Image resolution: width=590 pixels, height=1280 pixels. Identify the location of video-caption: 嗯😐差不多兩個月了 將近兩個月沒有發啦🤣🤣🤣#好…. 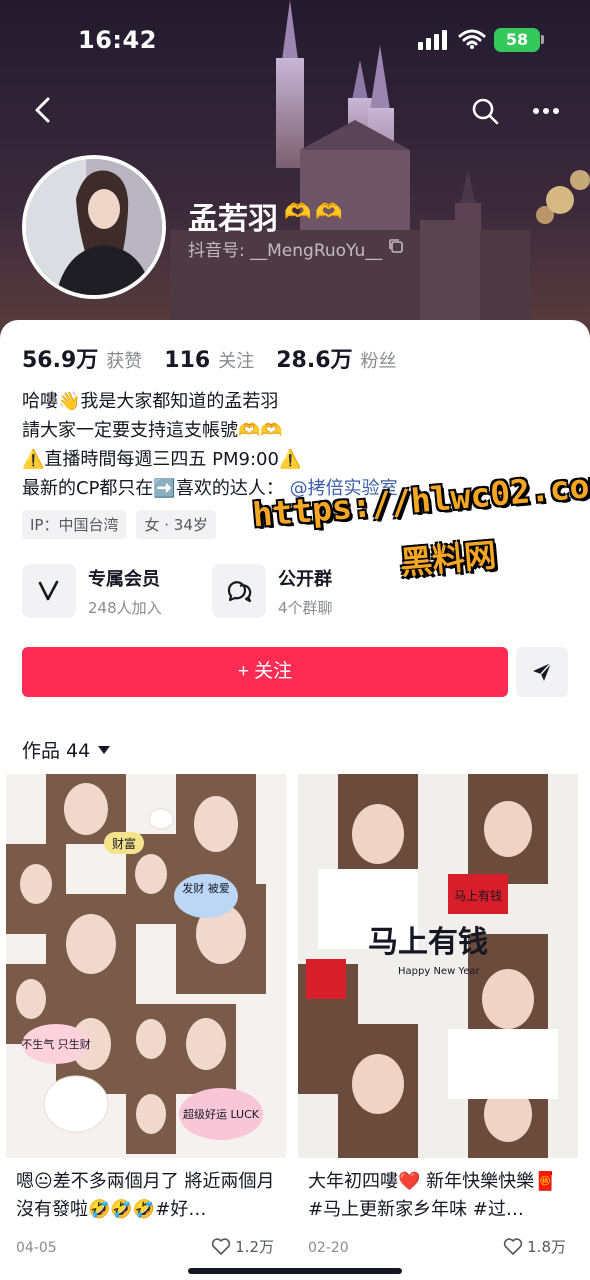
(145, 1195).